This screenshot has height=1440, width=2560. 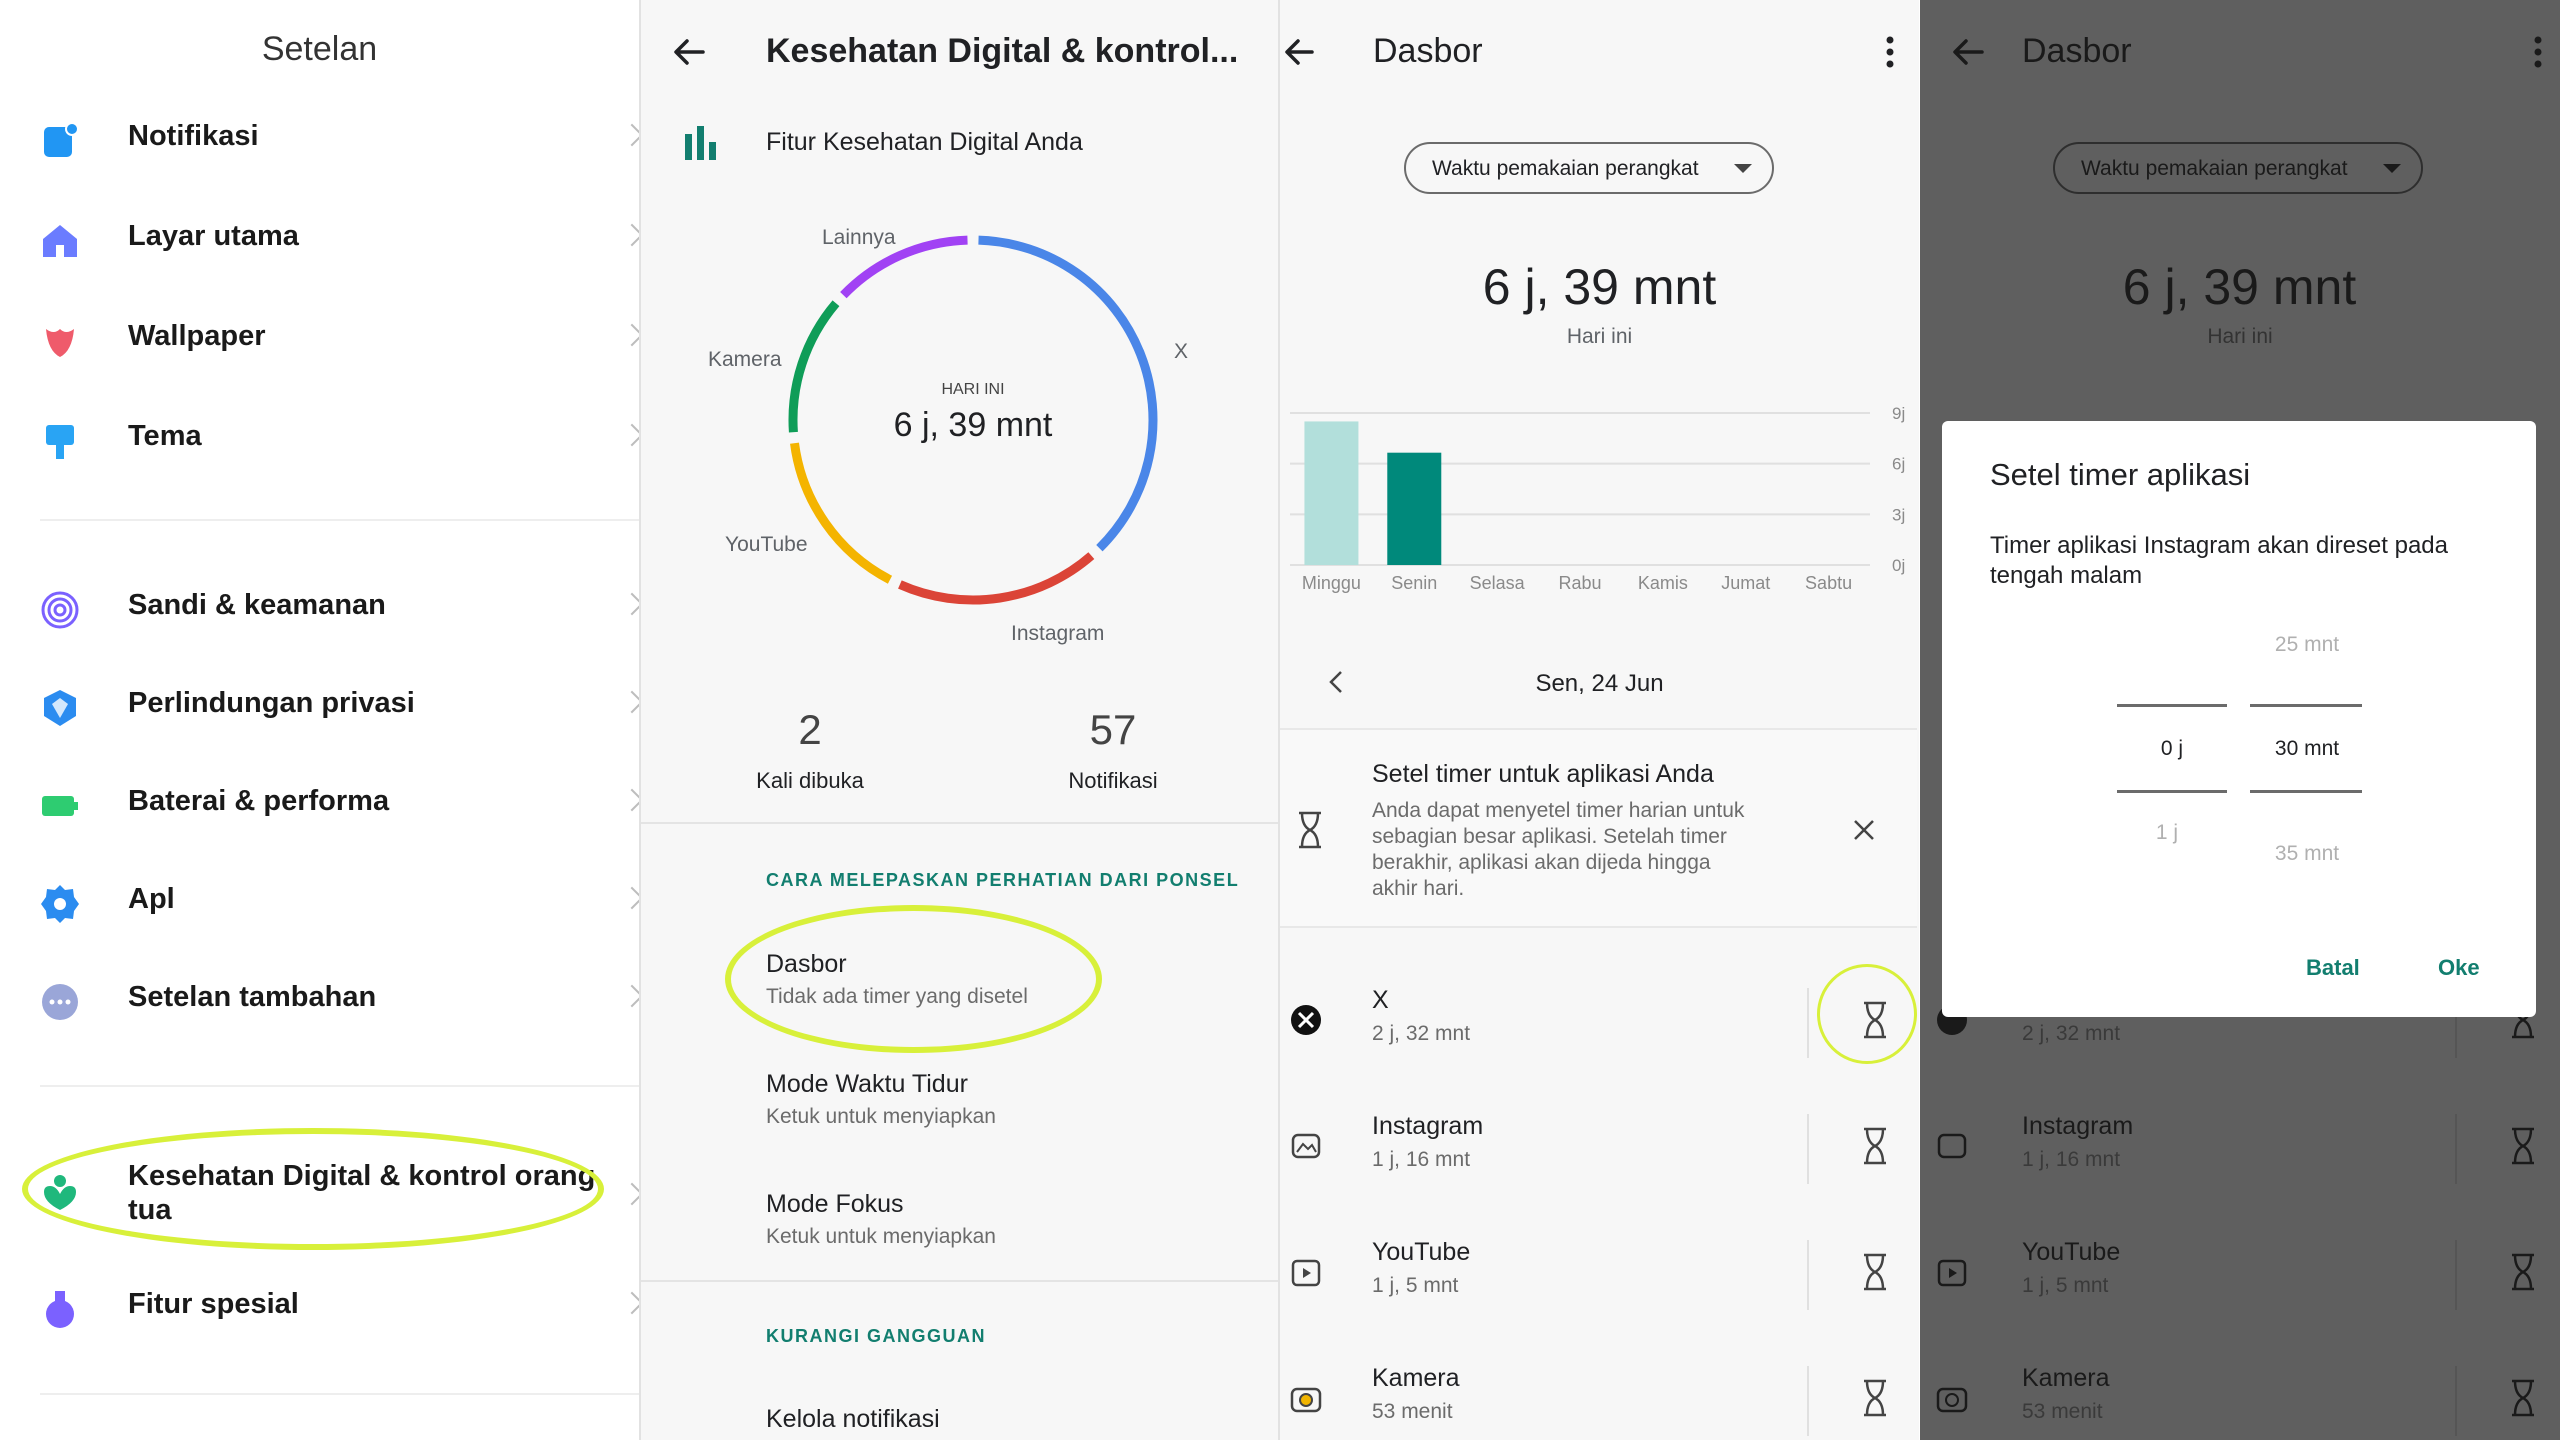 What do you see at coordinates (1599, 287) in the screenshot?
I see `total-time: 6 j, 39 mnt` at bounding box center [1599, 287].